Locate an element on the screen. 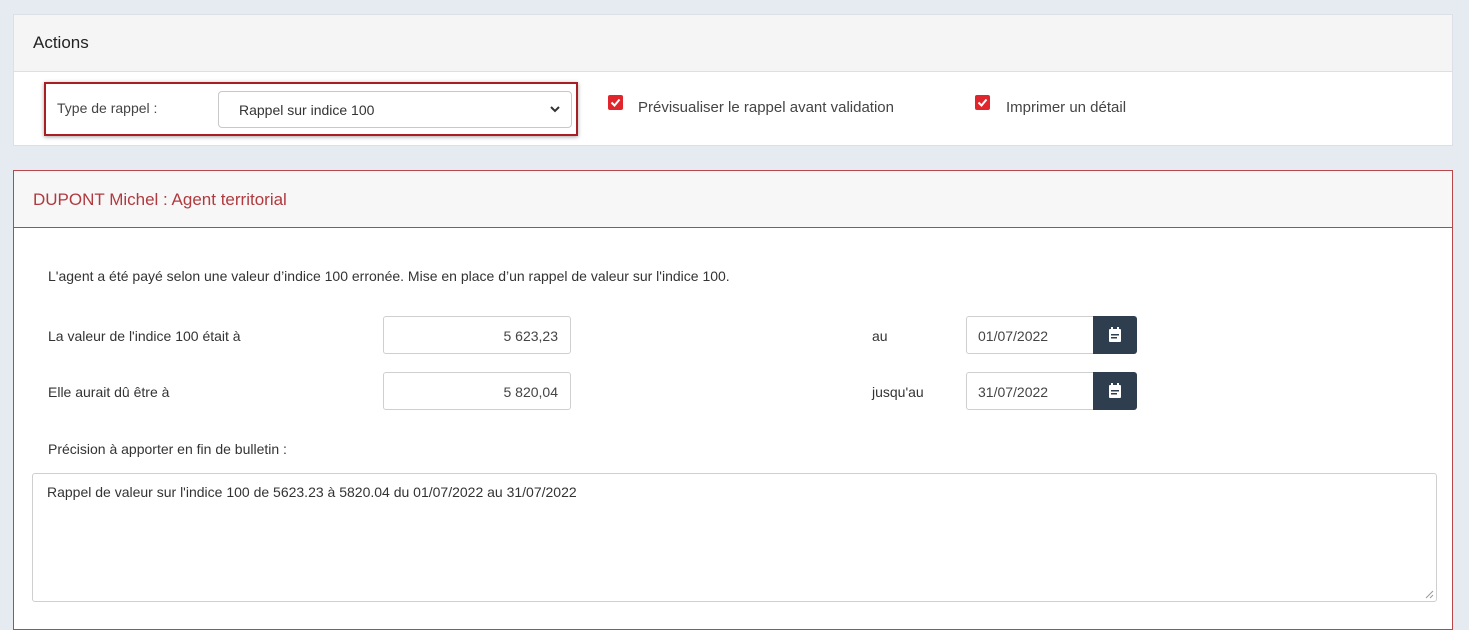 The height and width of the screenshot is (630, 1469). correct-index-input: 5 820,04 is located at coordinates (477, 391).